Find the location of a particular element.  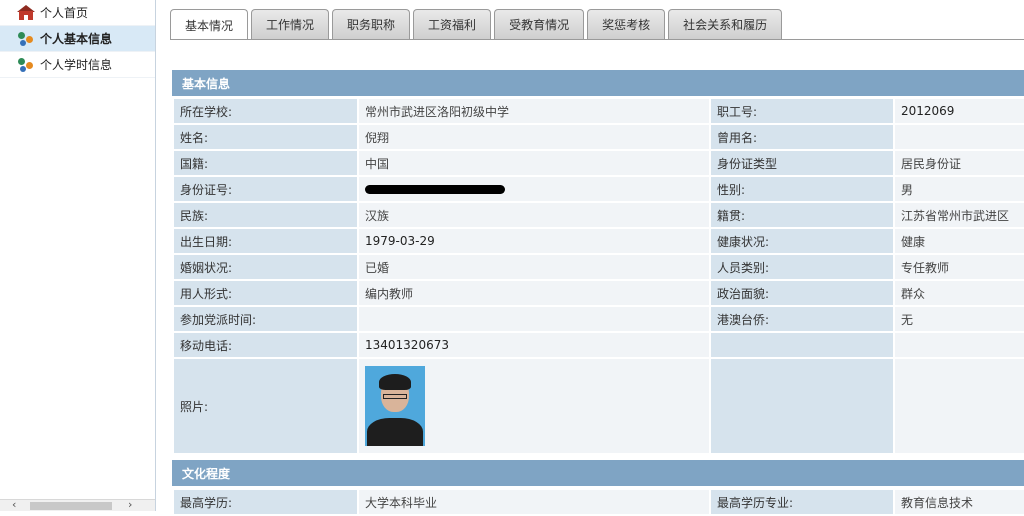

field-value: 健康 is located at coordinates (959, 241).